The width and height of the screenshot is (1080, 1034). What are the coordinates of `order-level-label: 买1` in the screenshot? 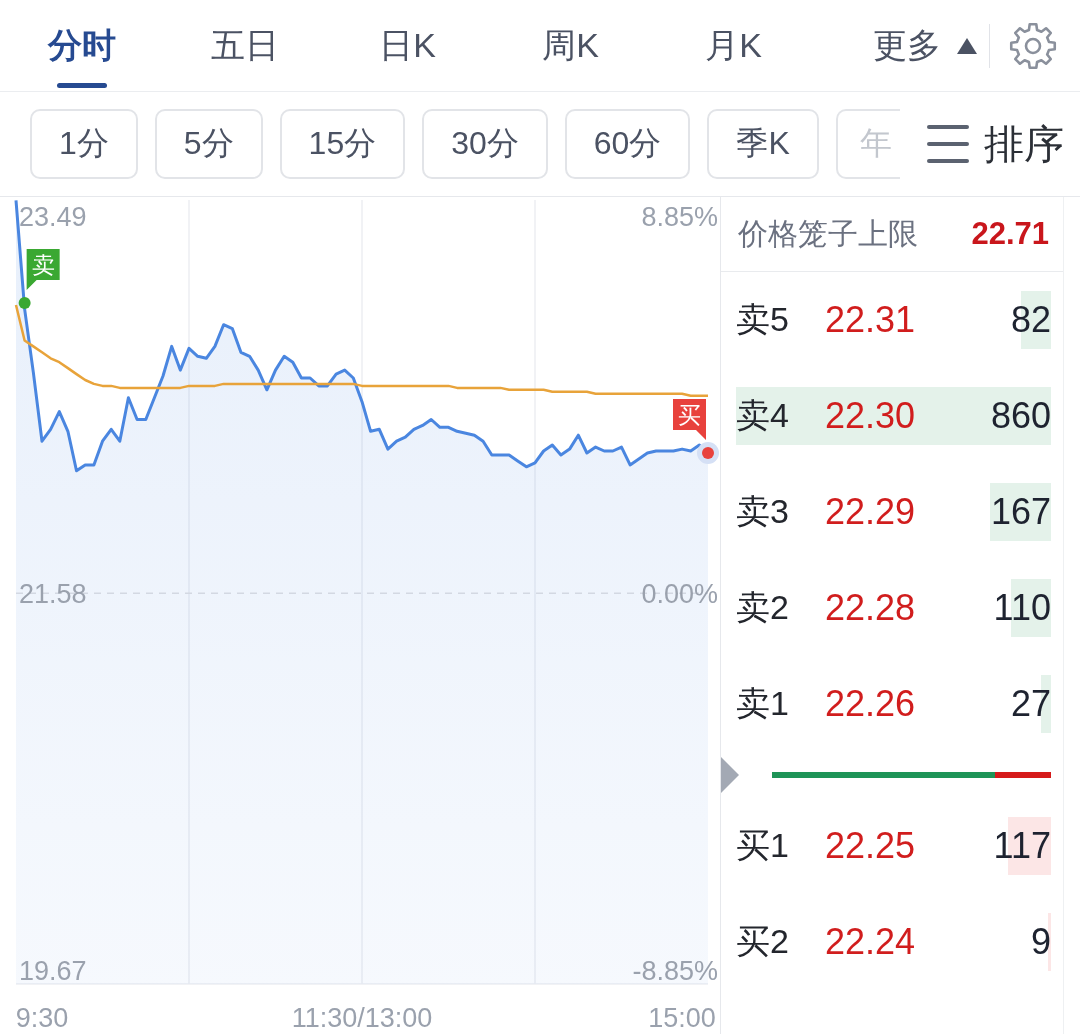 It's located at (763, 845).